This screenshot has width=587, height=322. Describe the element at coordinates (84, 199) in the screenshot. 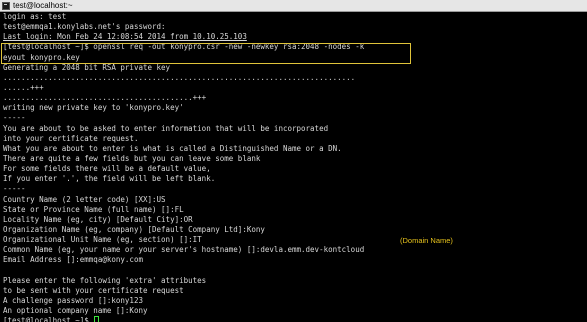

I see `terminal-line: Country Name (2 letter code) [XX]:US` at that location.